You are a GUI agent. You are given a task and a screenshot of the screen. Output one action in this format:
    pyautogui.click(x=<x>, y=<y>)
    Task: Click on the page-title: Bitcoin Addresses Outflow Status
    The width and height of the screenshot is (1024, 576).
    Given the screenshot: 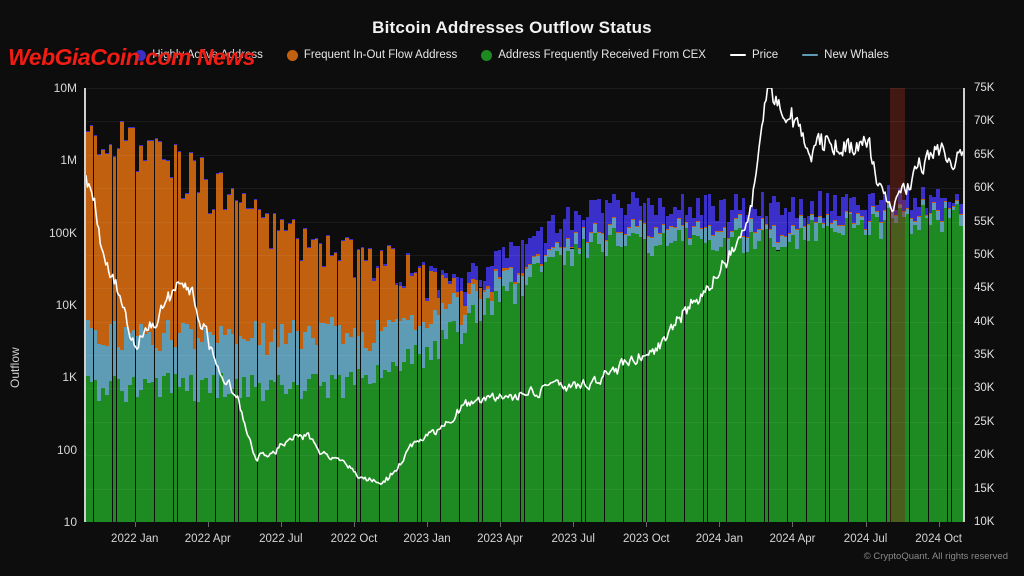 What is the action you would take?
    pyautogui.click(x=512, y=27)
    